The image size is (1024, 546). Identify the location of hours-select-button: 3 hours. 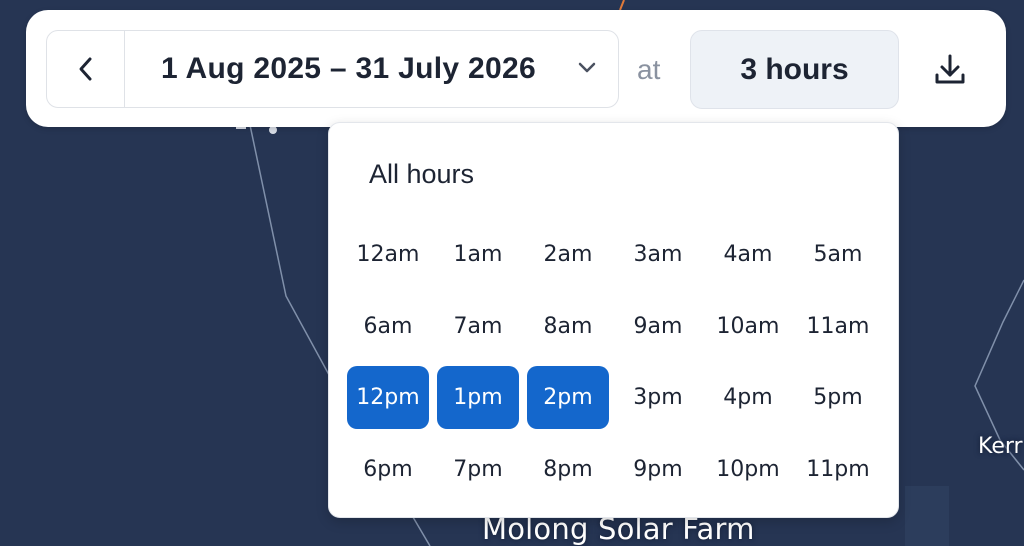
(794, 69).